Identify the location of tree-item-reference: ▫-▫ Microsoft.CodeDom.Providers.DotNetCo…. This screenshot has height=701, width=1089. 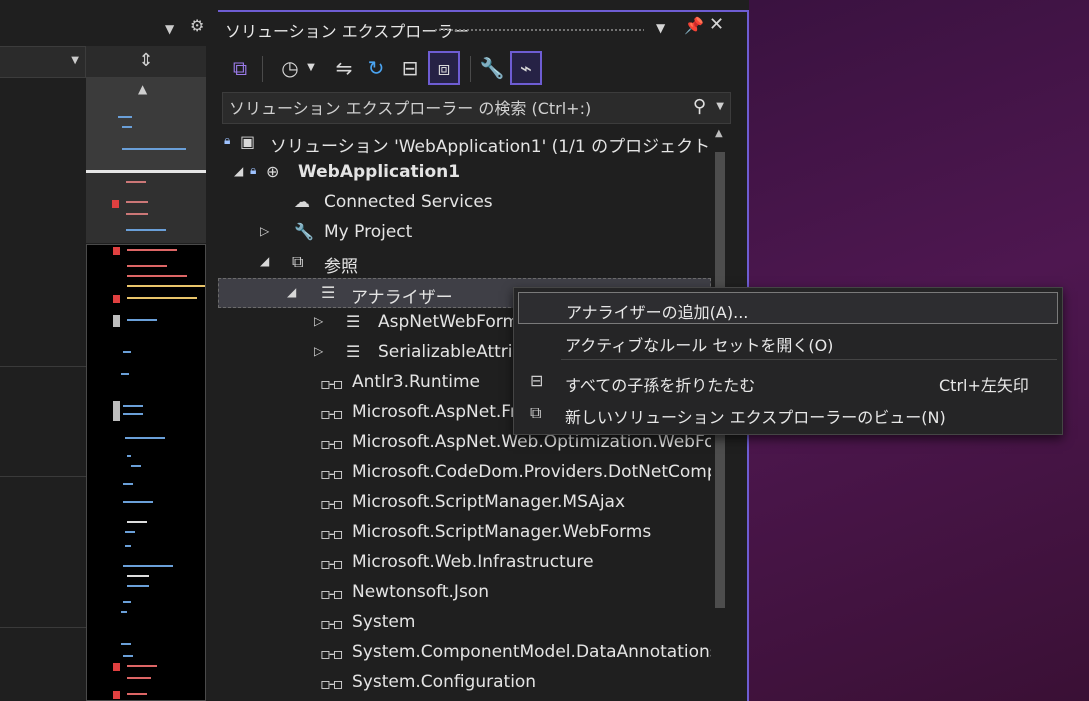
(464, 473).